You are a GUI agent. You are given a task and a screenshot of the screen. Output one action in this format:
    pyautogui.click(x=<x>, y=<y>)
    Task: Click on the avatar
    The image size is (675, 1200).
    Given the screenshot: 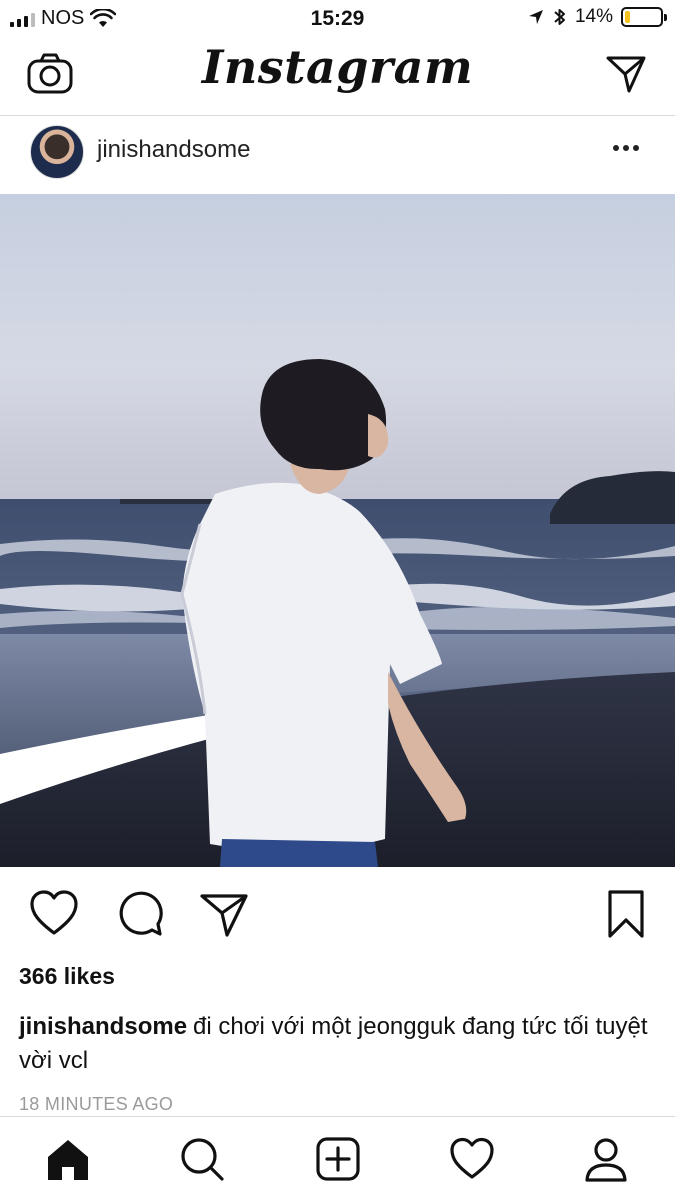 What is the action you would take?
    pyautogui.click(x=57, y=152)
    